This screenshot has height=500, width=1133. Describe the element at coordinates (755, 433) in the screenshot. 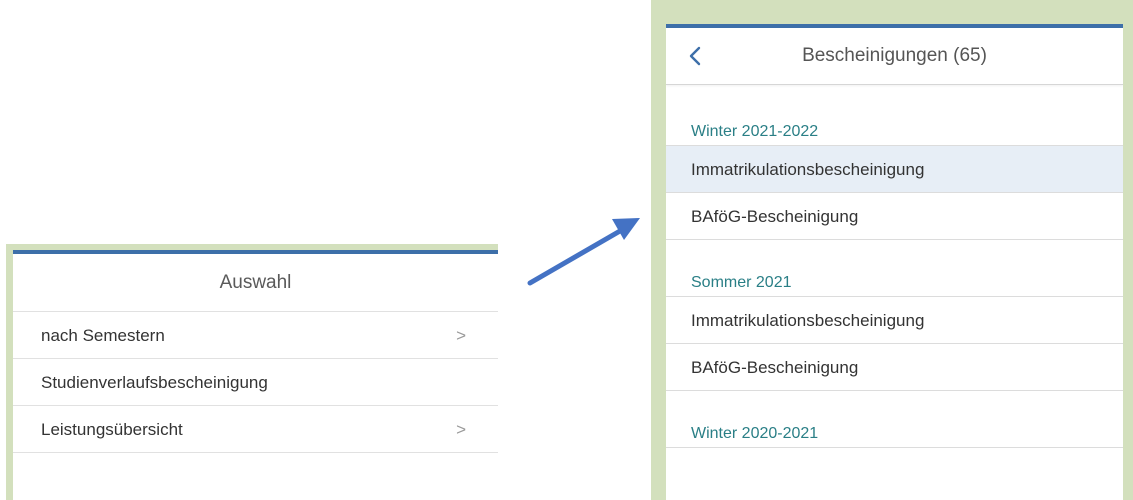

I see `section-title: Winter 2020-2021` at that location.